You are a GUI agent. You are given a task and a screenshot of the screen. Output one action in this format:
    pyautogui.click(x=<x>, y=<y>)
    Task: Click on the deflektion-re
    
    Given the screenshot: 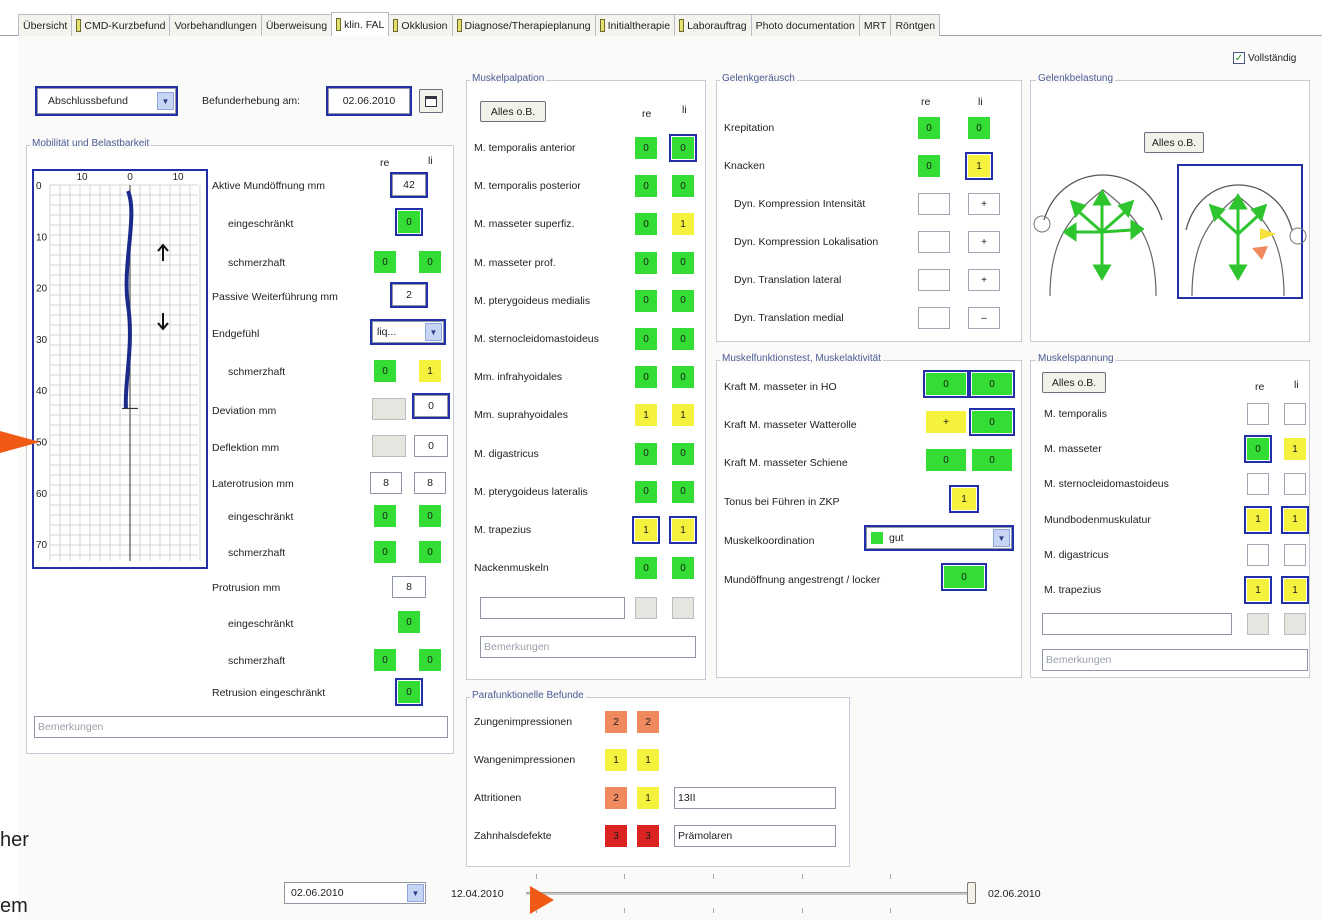 What is the action you would take?
    pyautogui.click(x=389, y=446)
    